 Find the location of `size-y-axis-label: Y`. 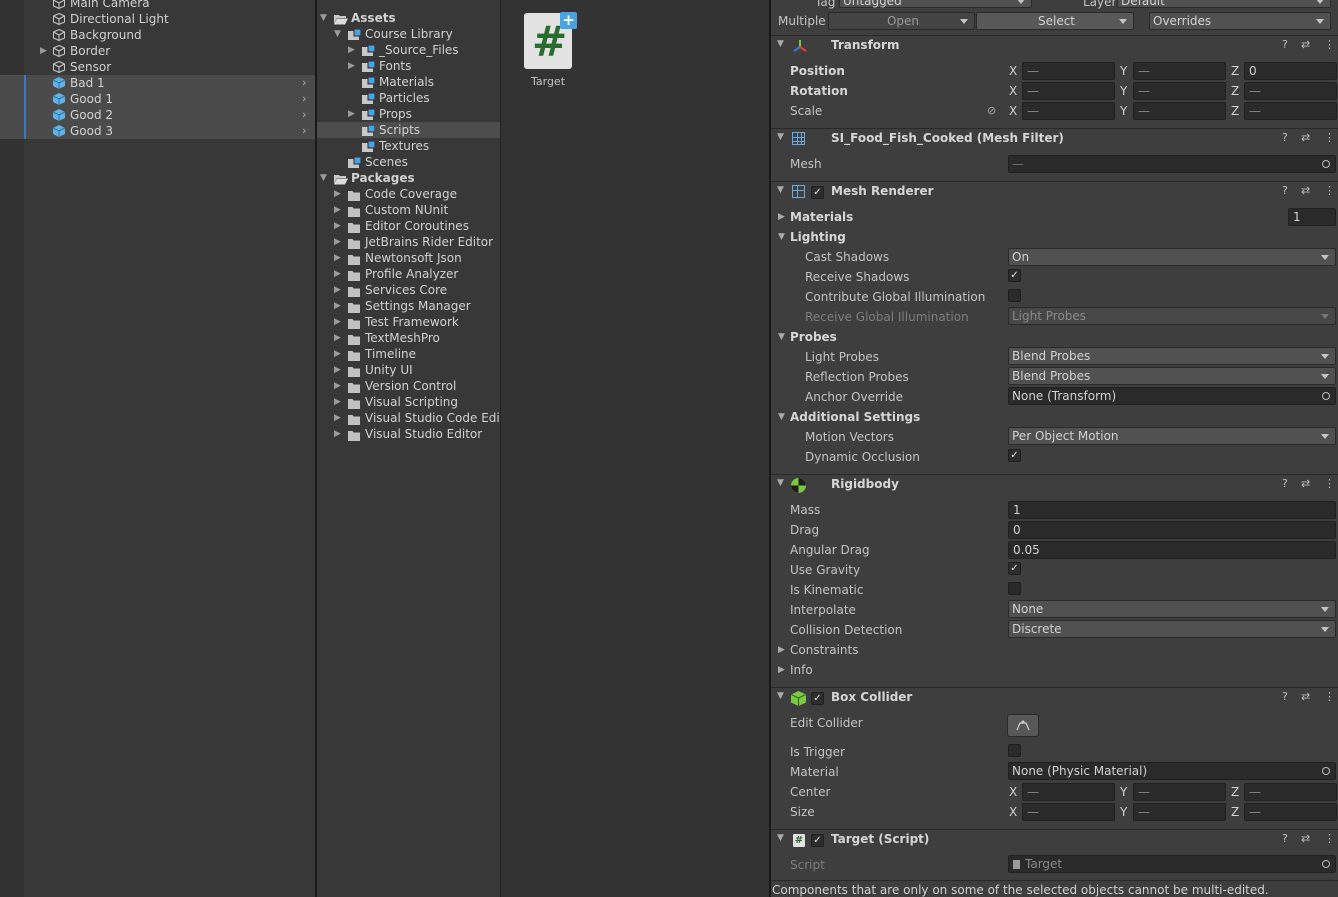

size-y-axis-label: Y is located at coordinates (1123, 812).